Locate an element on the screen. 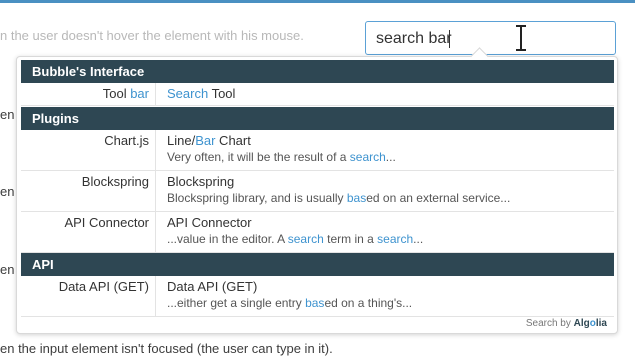 The height and width of the screenshot is (357, 635). section-header-plugins: Plugins is located at coordinates (317, 118).